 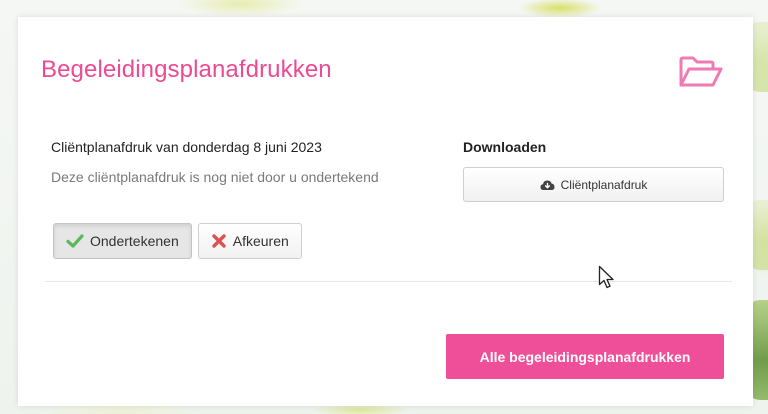 What do you see at coordinates (134, 241) in the screenshot?
I see `sign-button-label: Ondertekenen` at bounding box center [134, 241].